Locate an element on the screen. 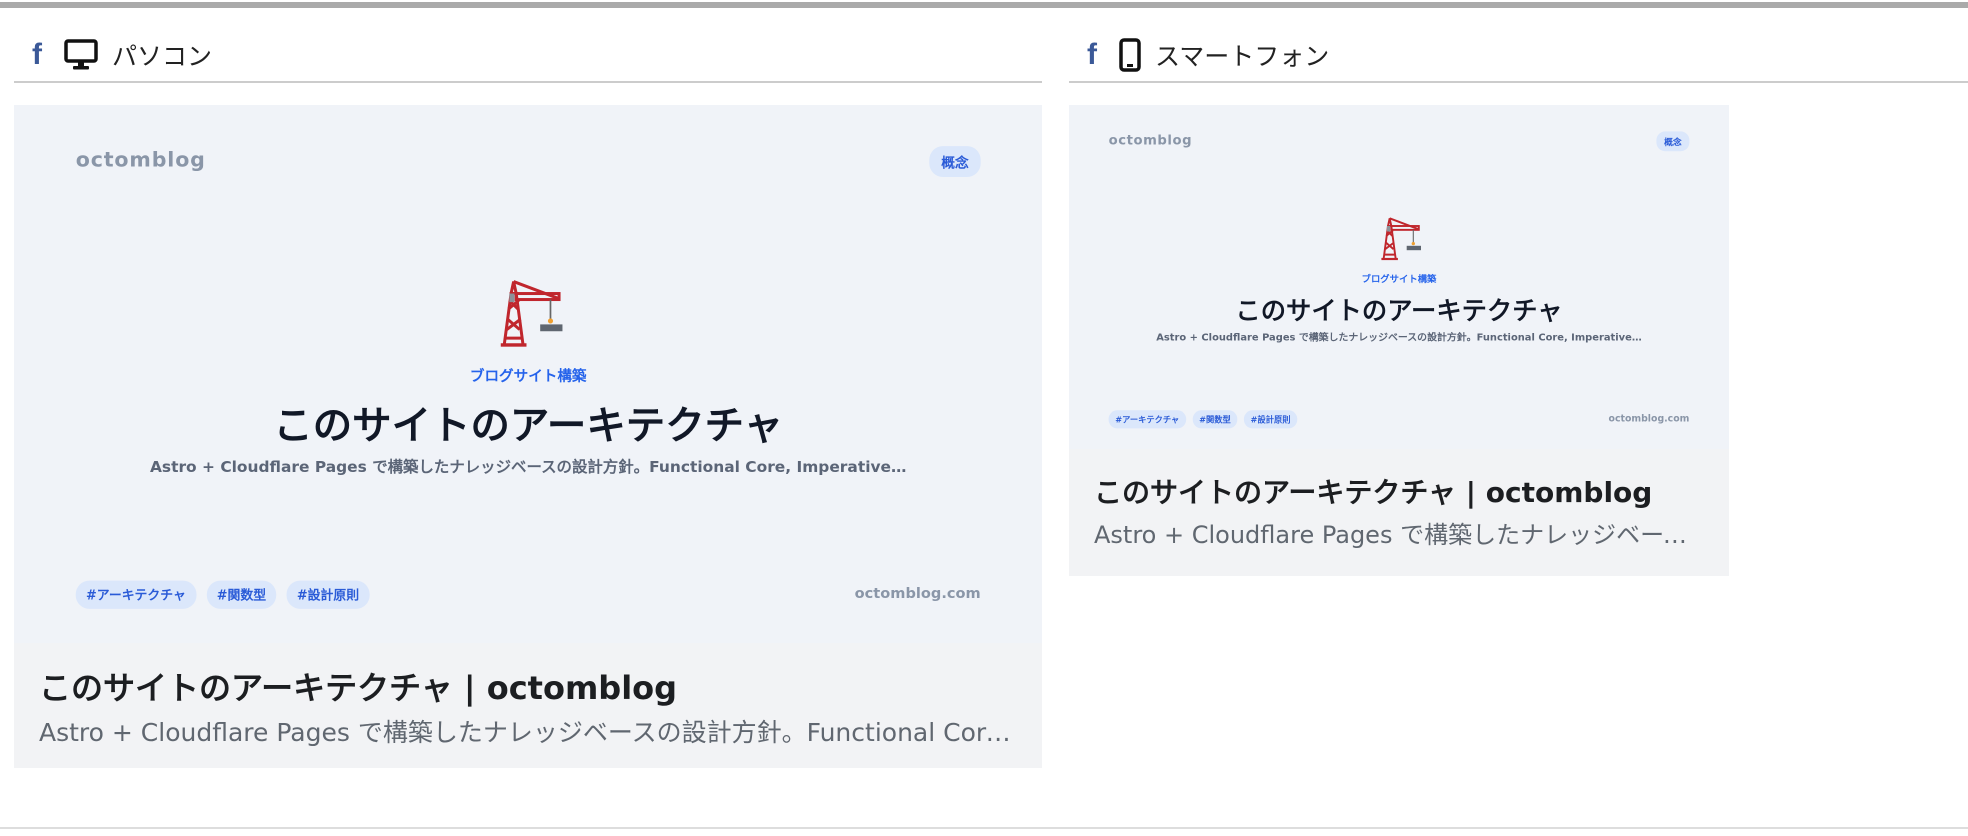 Image resolution: width=1968 pixels, height=836 pixels. section-header: f スマートフォン is located at coordinates (1518, 55).